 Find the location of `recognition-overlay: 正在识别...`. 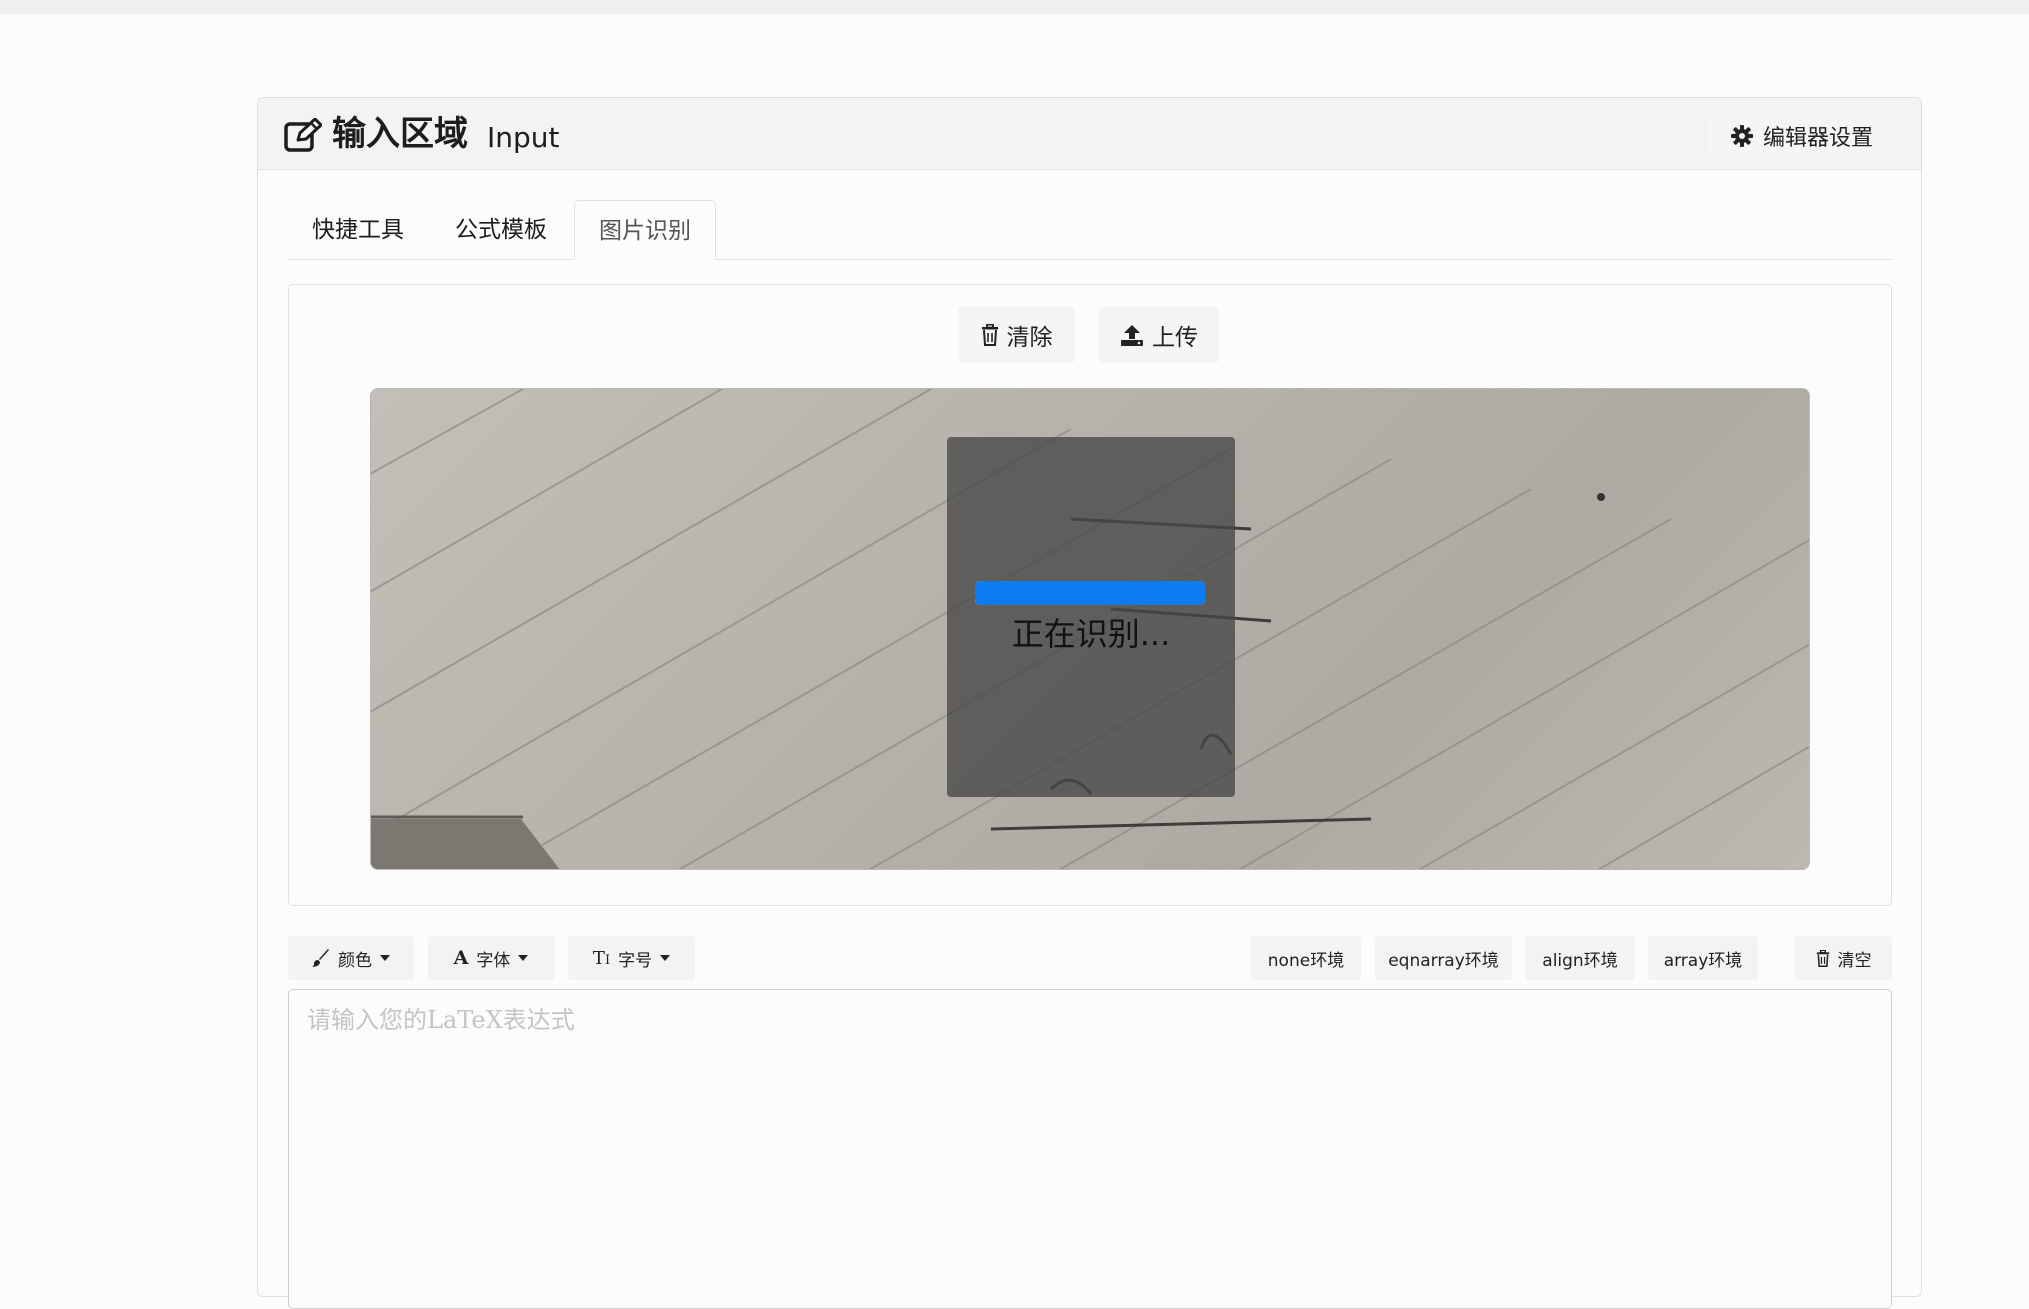

recognition-overlay: 正在识别... is located at coordinates (1091, 617).